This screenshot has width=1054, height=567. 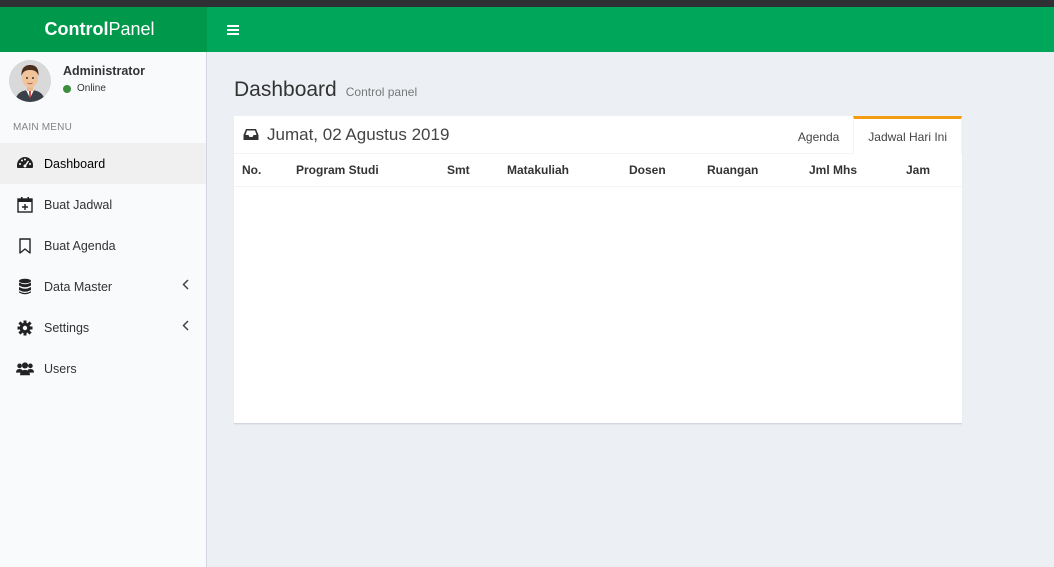 What do you see at coordinates (67, 327) in the screenshot?
I see `sidebar-item-label: Settings` at bounding box center [67, 327].